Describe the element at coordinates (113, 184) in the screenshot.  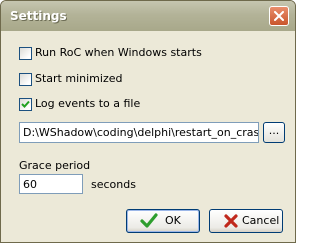
I see `seconds-unit-label: seconds` at that location.